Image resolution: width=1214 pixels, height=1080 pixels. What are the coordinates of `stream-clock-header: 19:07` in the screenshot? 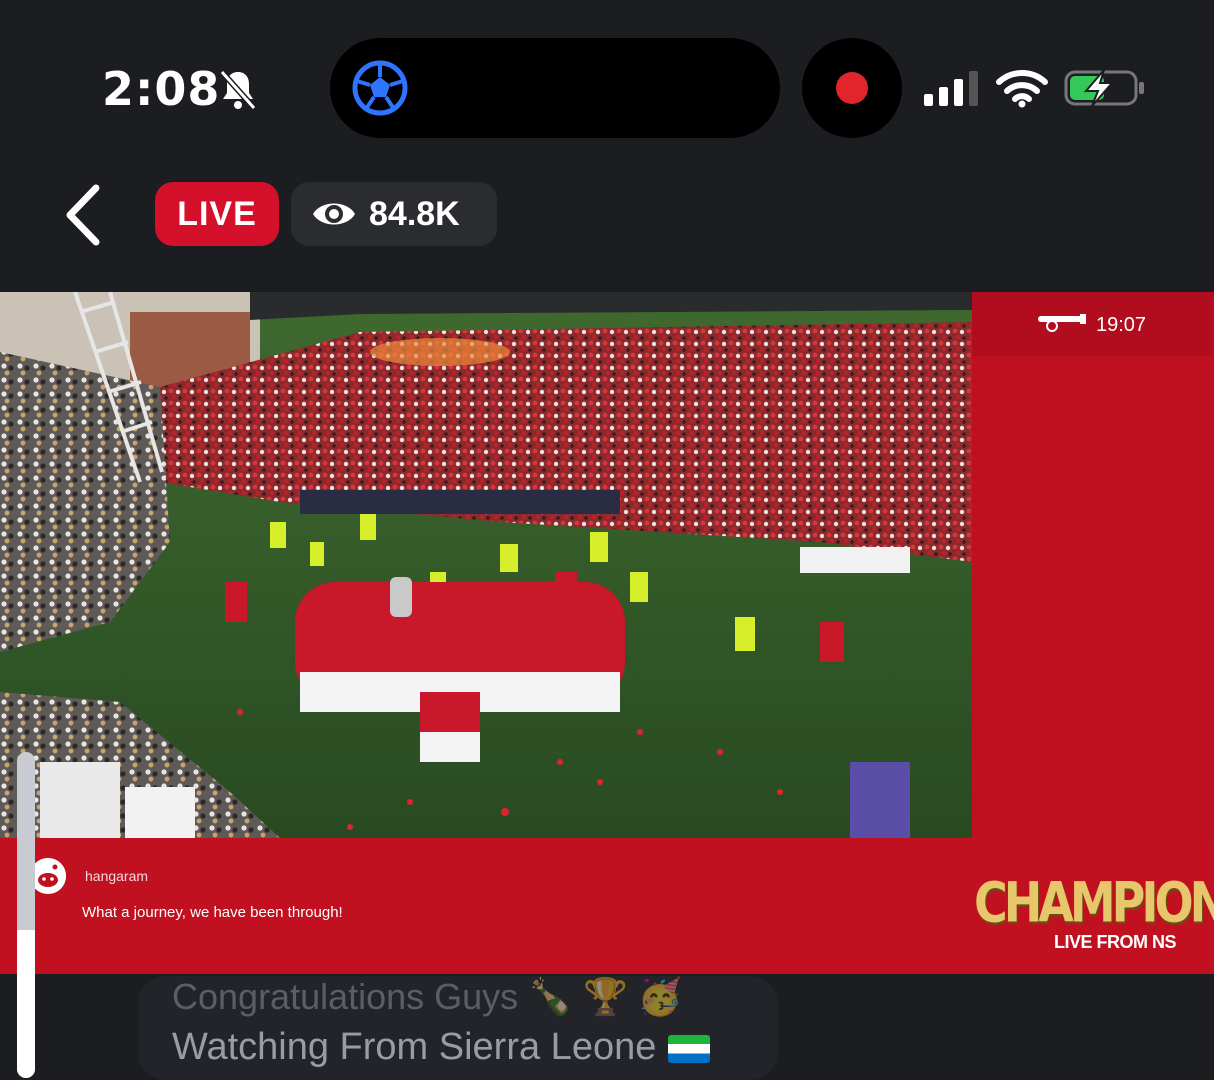 It's located at (1093, 324).